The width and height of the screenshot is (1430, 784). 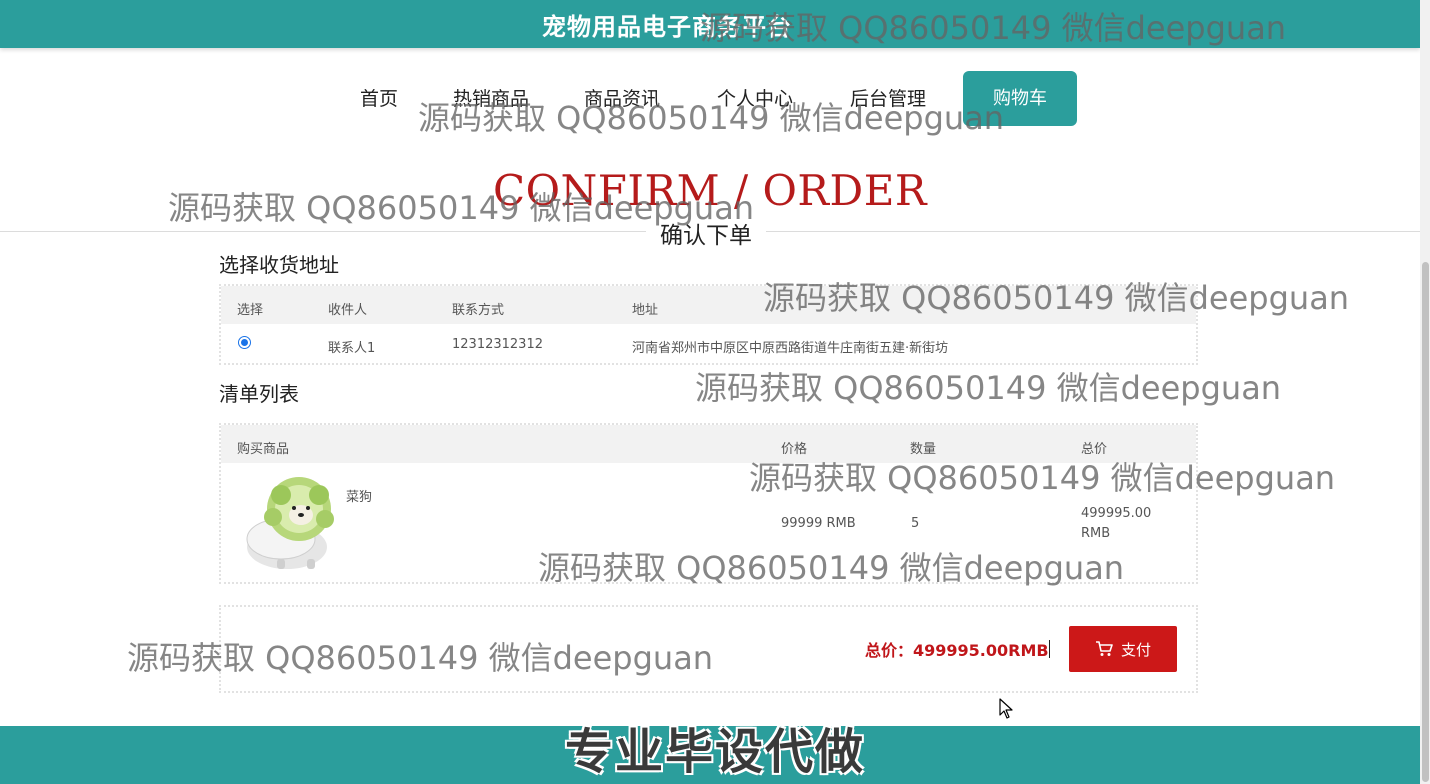 What do you see at coordinates (279, 265) in the screenshot?
I see `address-section-title: 选择收货地址` at bounding box center [279, 265].